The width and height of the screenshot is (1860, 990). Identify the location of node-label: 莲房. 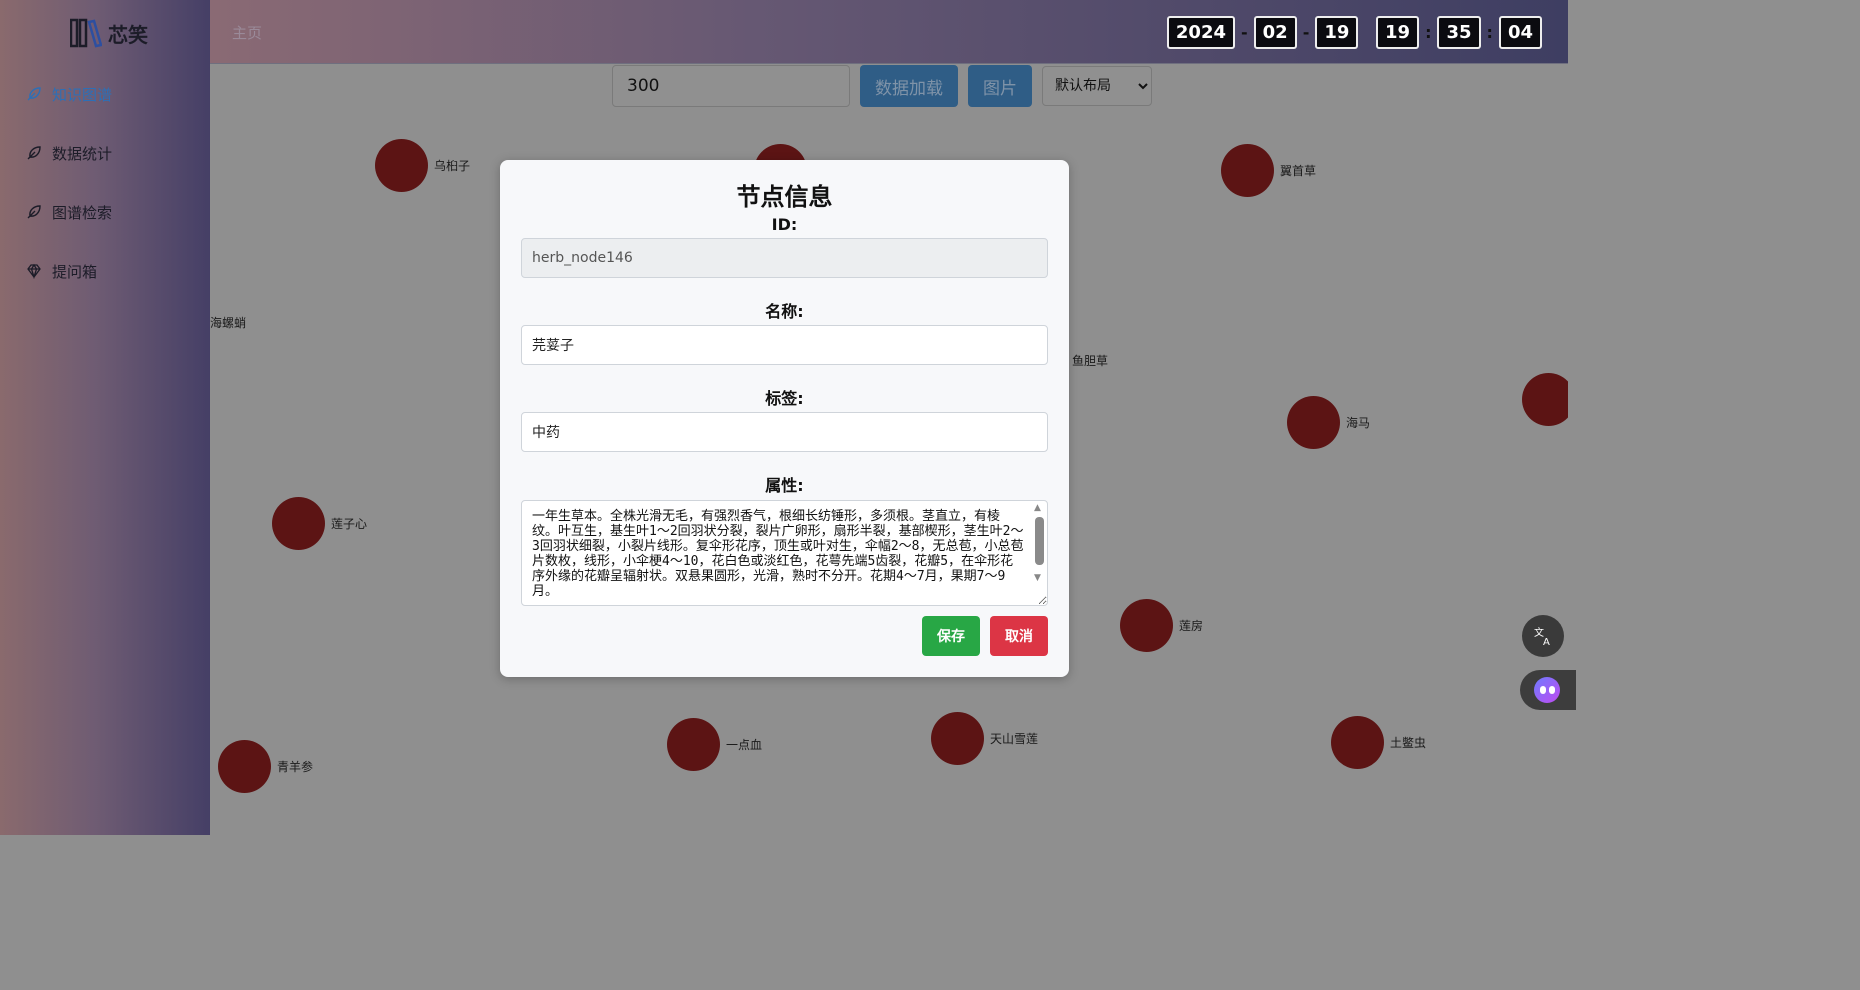
(1191, 626).